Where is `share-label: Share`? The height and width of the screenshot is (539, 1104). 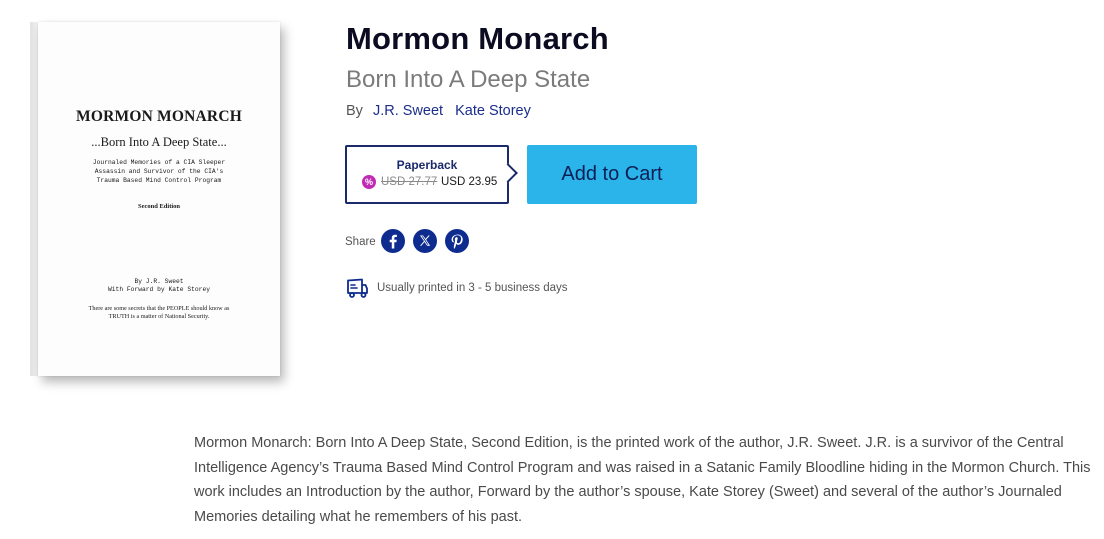
share-label: Share is located at coordinates (360, 242).